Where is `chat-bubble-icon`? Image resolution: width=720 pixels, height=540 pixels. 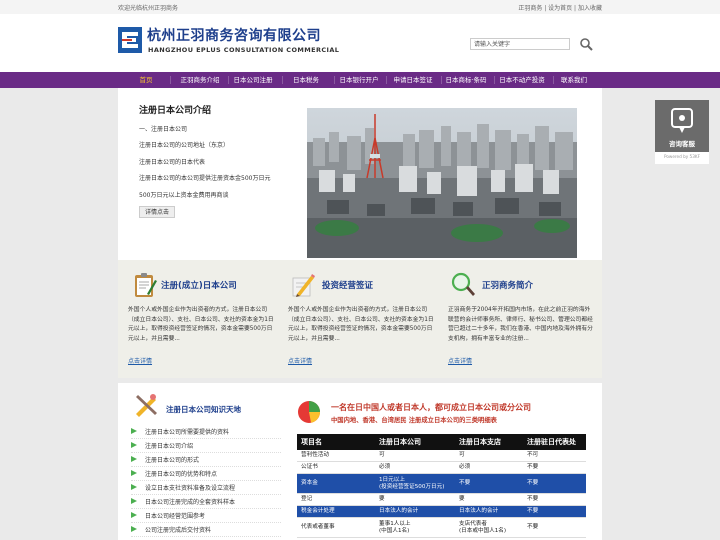
chat-bubble-icon is located at coordinates (682, 120).